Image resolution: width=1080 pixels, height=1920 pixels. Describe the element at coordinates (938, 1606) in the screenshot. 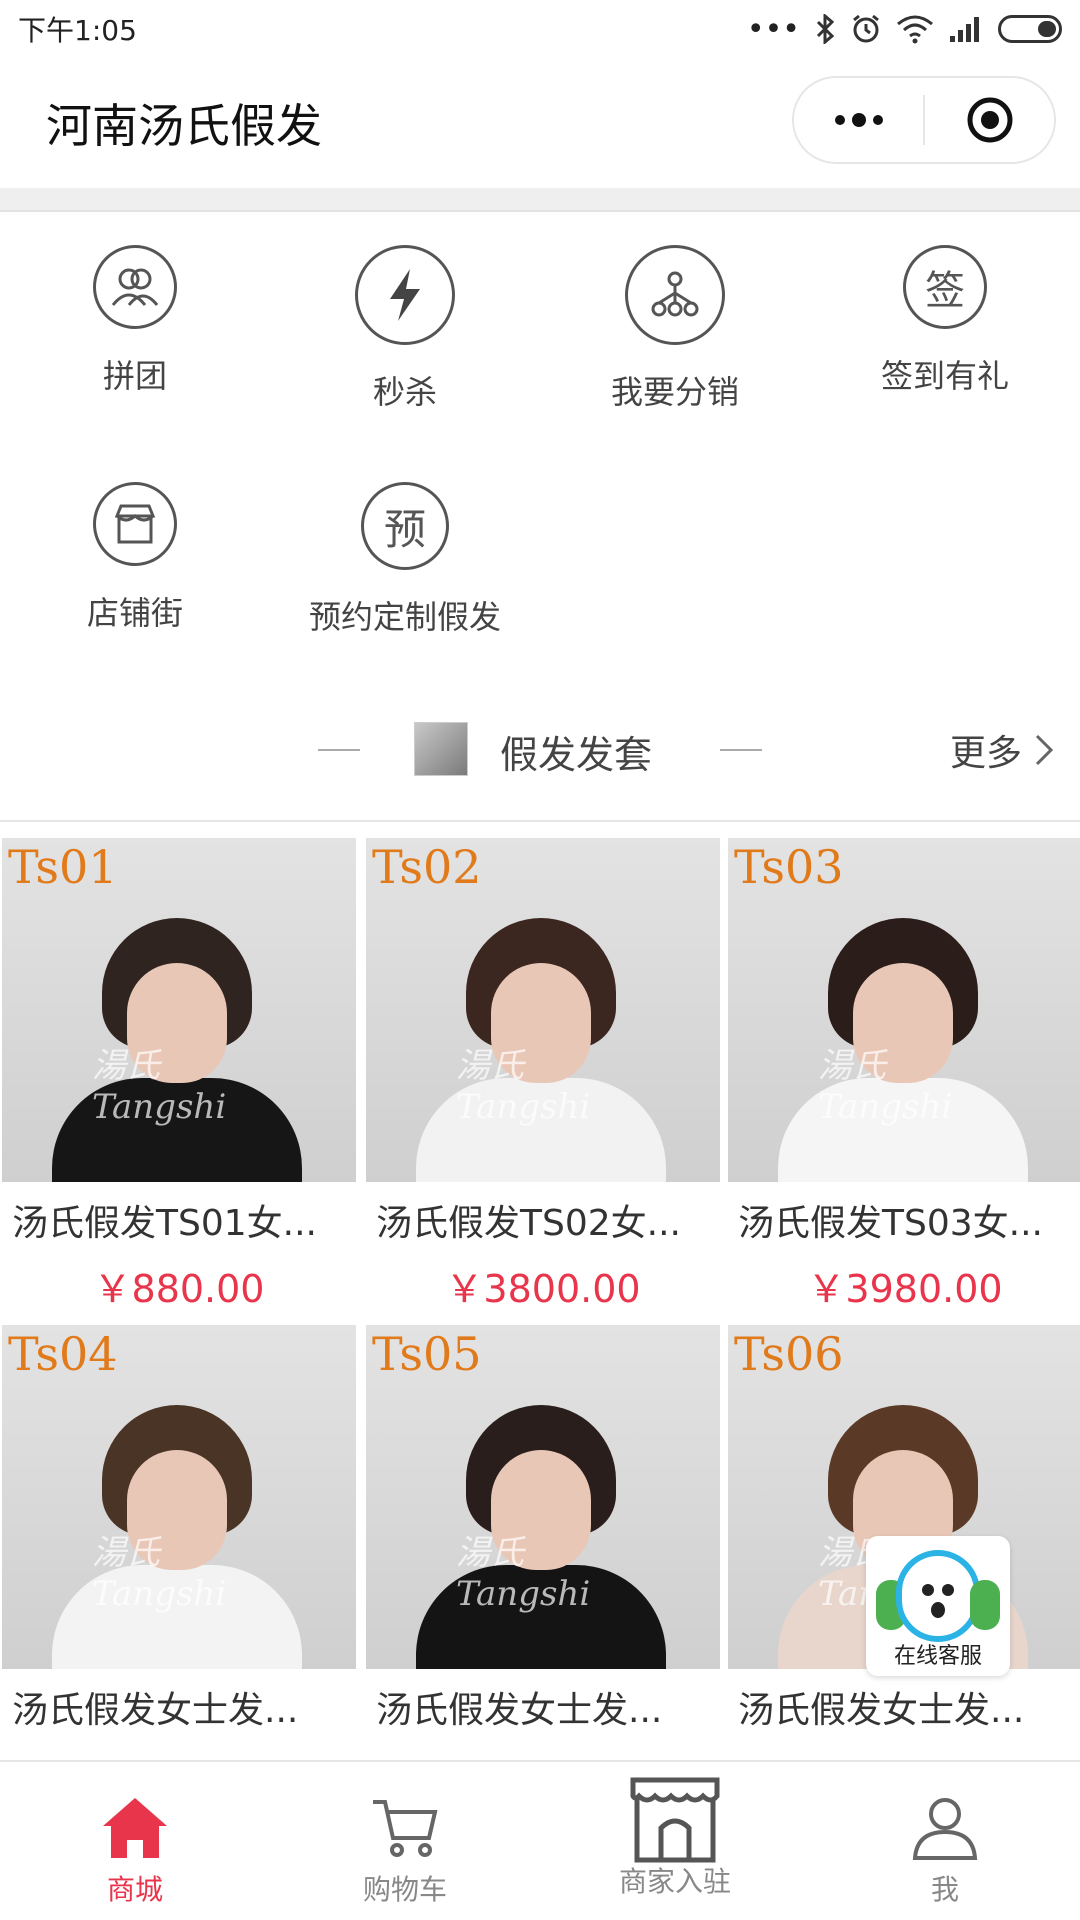

I see `customer-service-button: 在线客服` at that location.